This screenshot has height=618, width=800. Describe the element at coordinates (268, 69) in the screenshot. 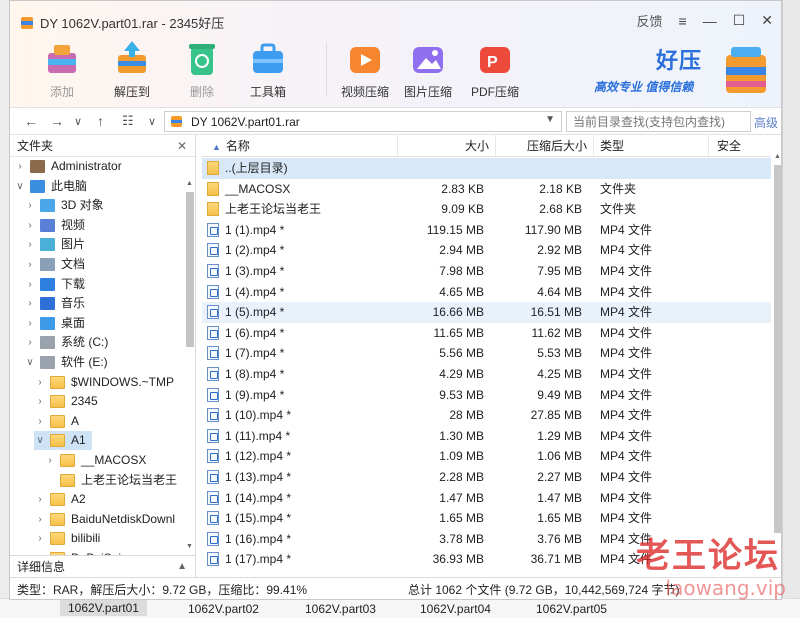

I see `toolbox-button: 工具箱` at that location.